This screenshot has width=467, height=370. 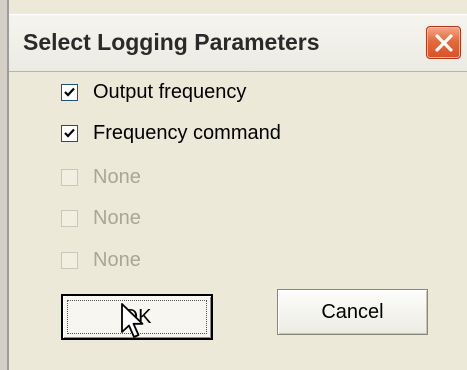 I want to click on ok-button: OK, so click(x=137, y=317).